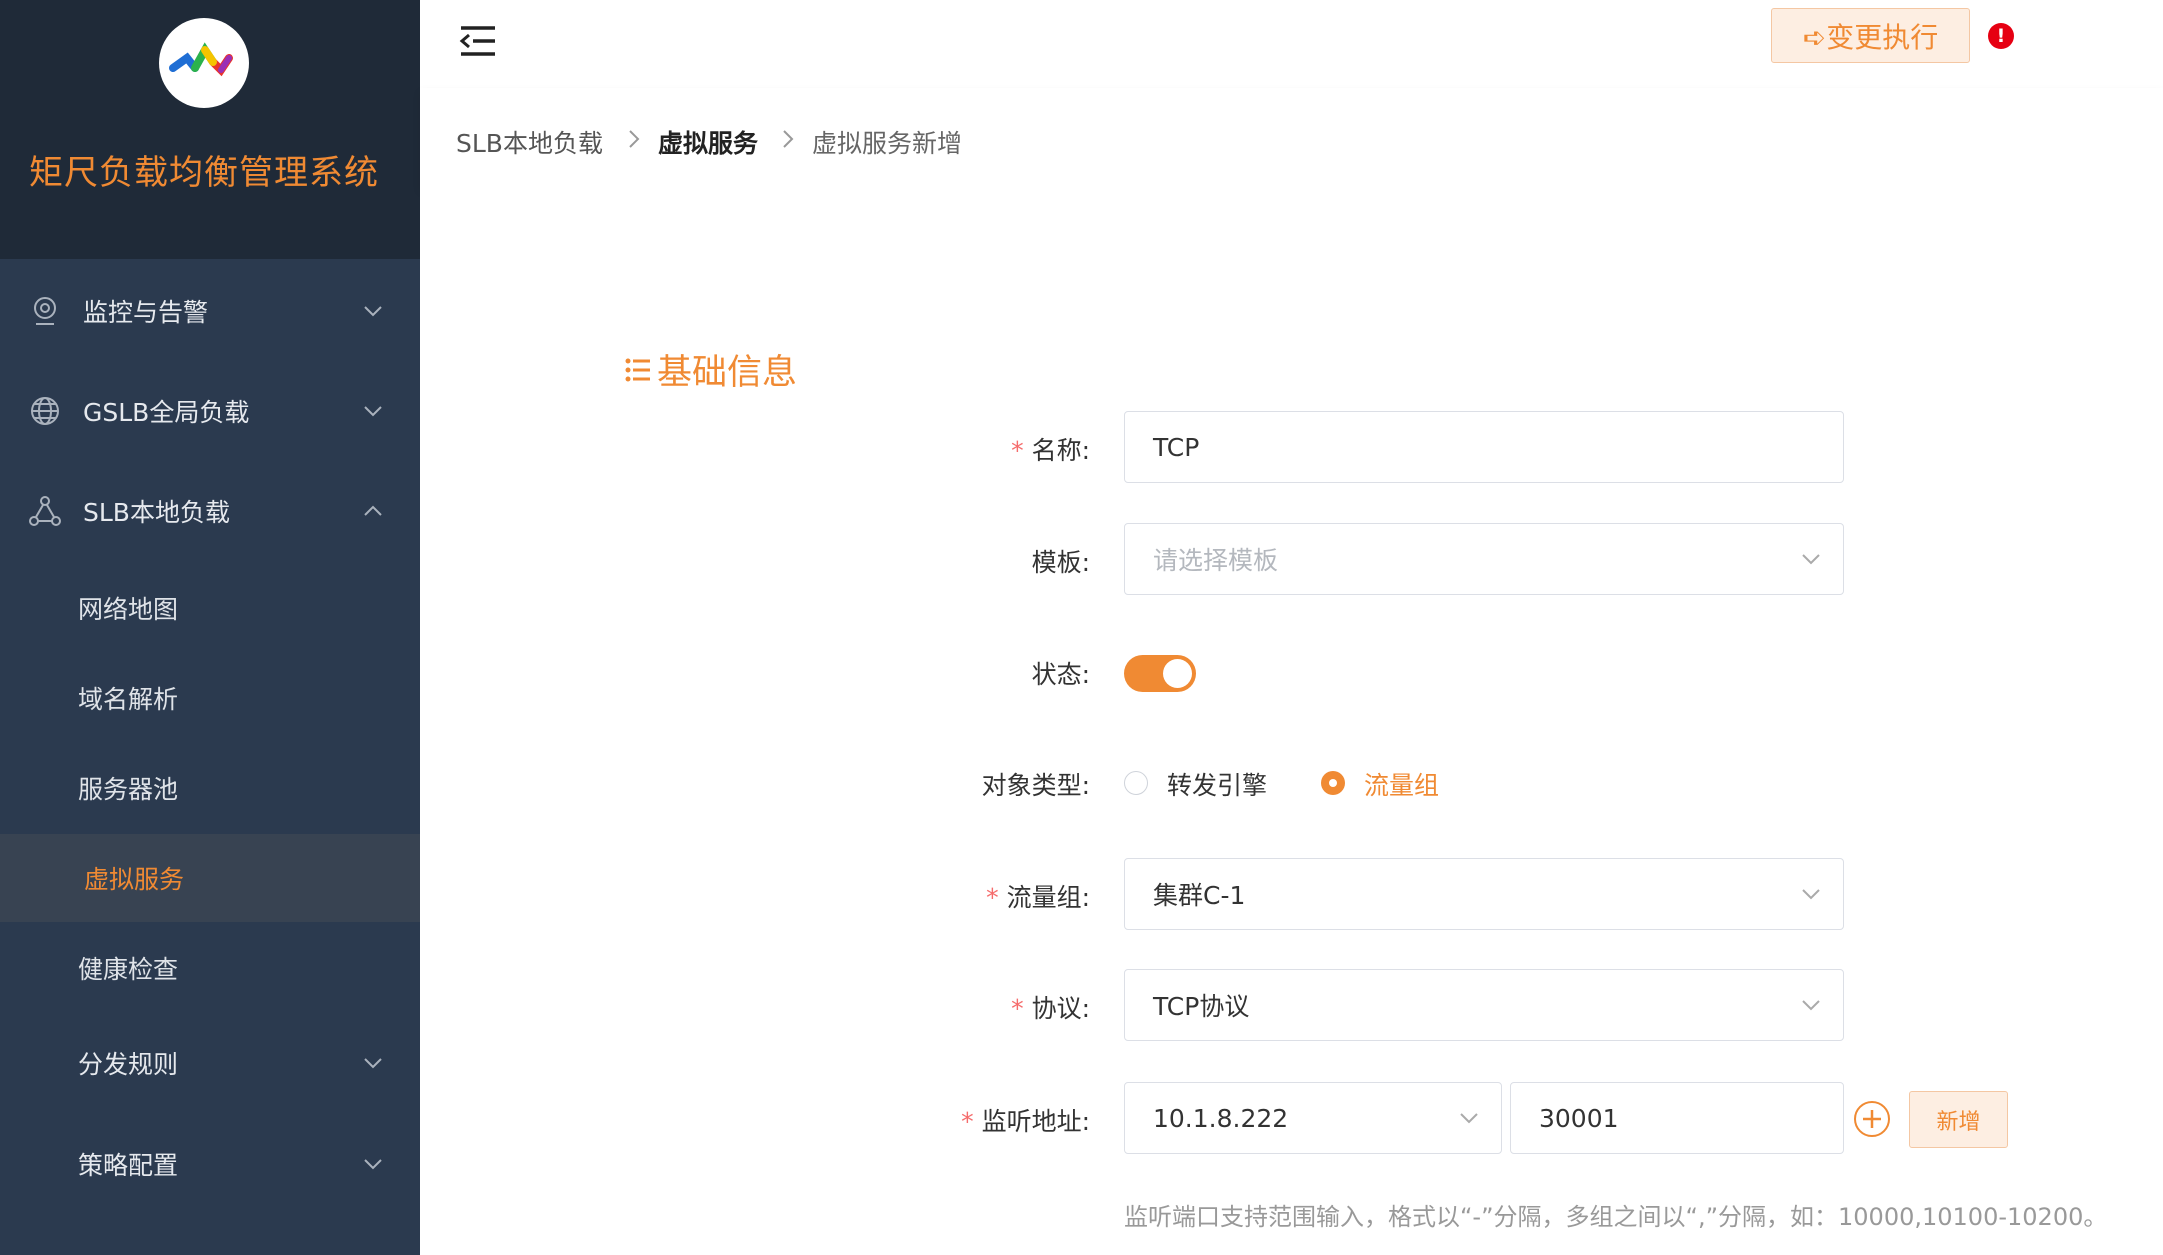 The height and width of the screenshot is (1255, 2163). I want to click on traffic-group-label: * 流量组:, so click(940, 896).